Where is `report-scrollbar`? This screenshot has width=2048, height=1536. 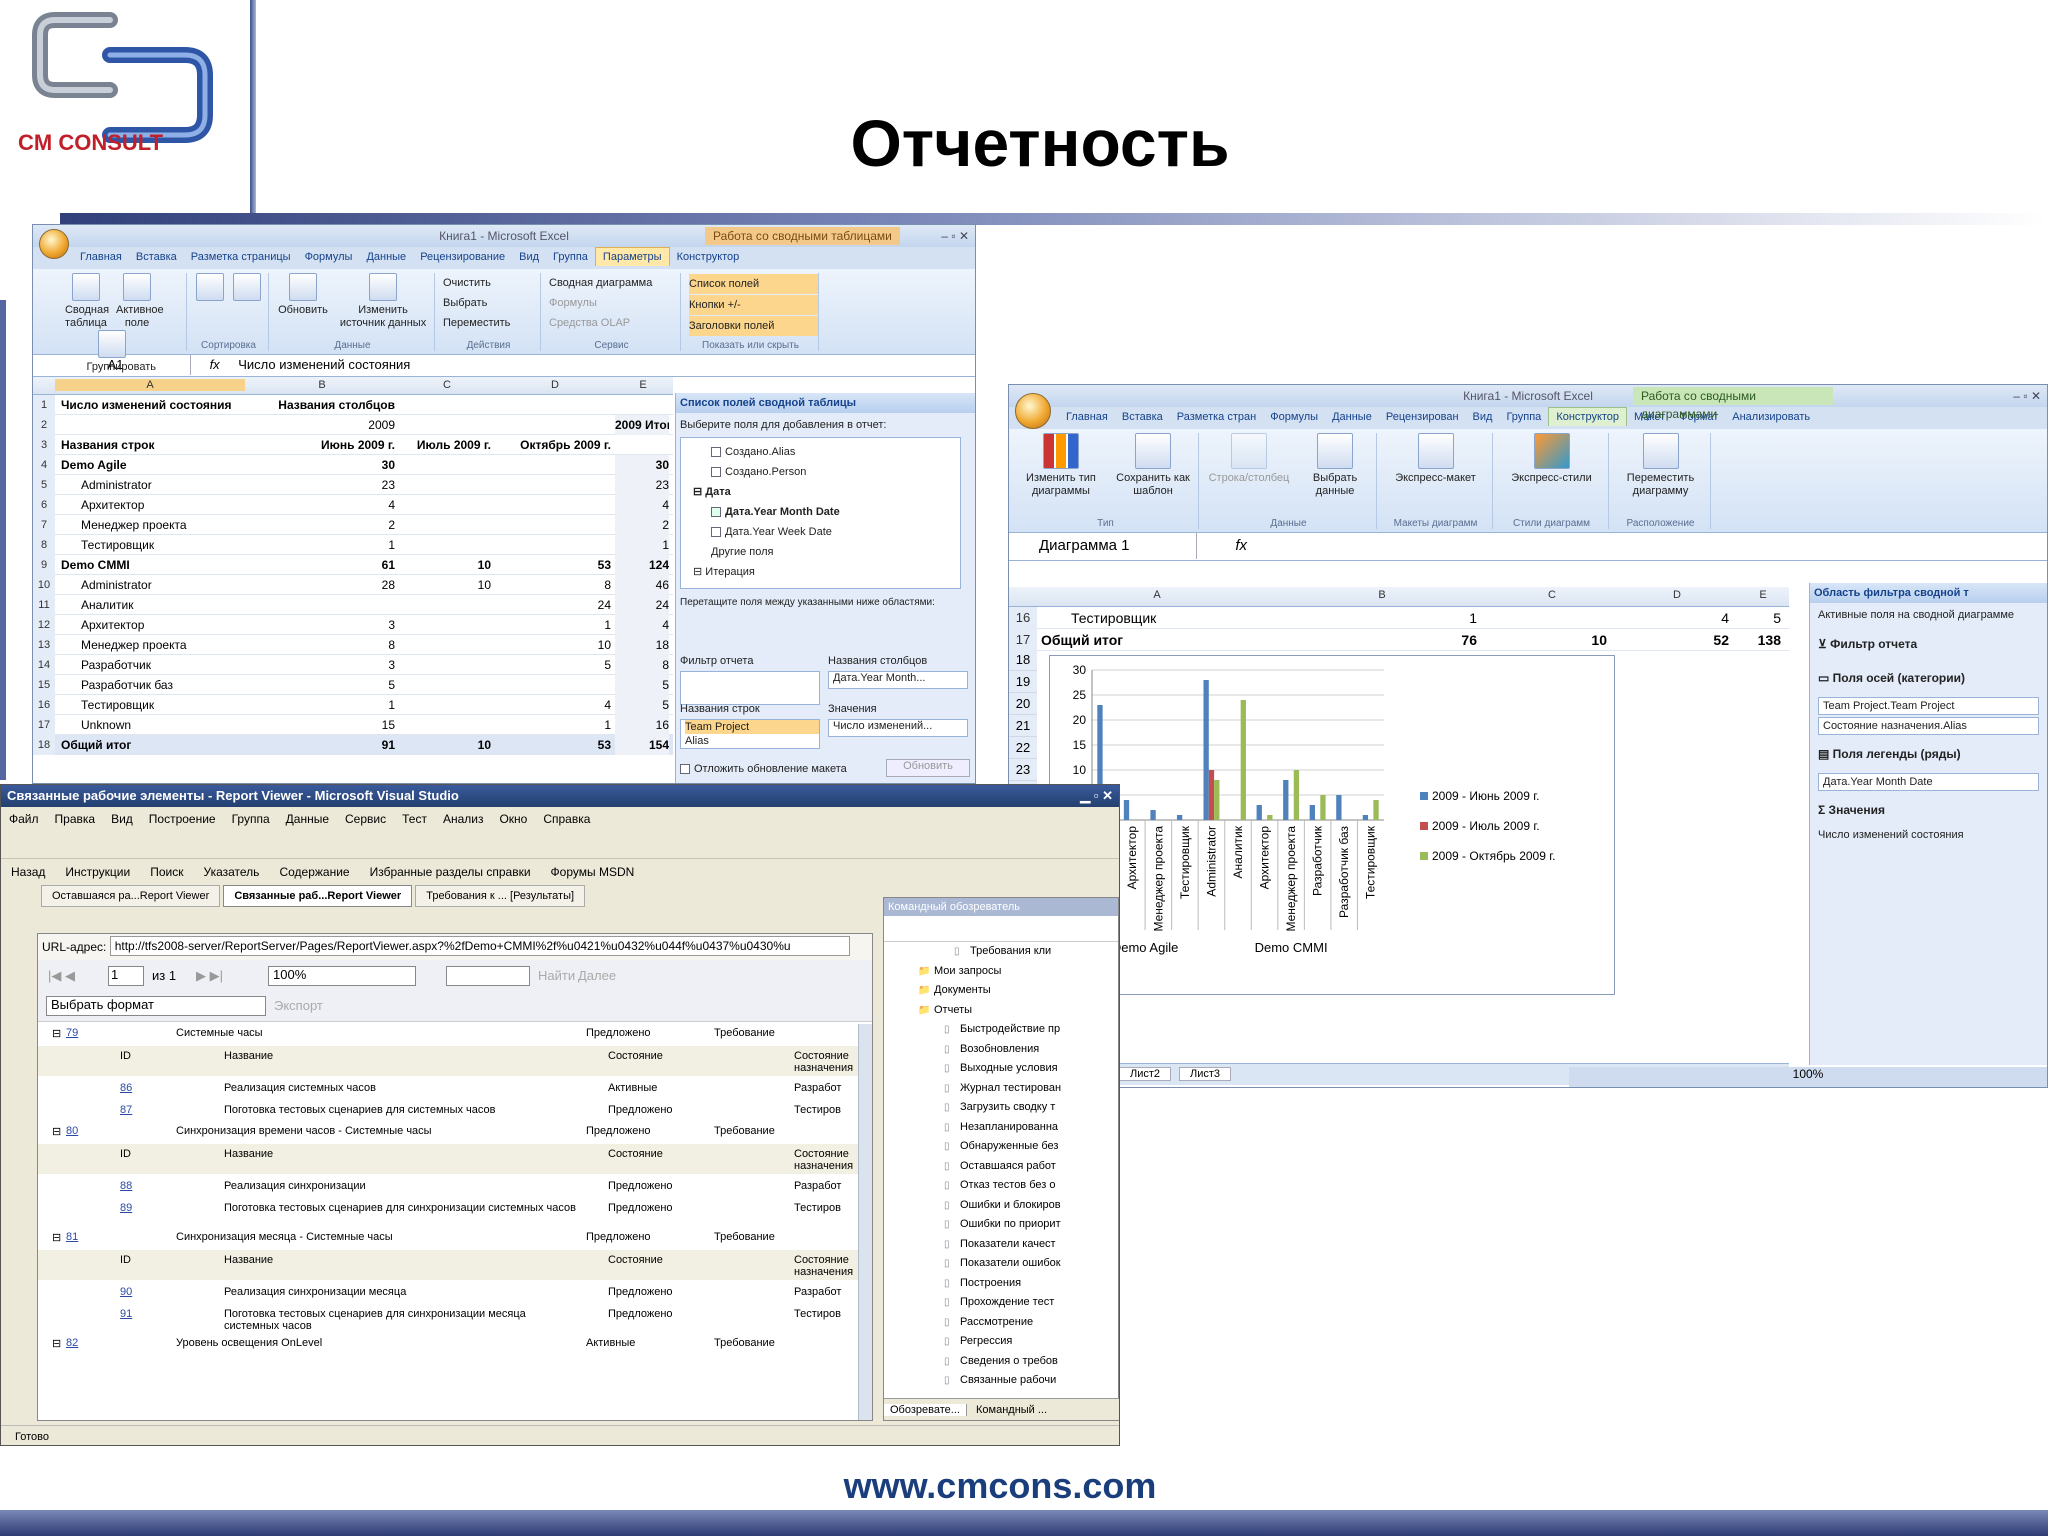 report-scrollbar is located at coordinates (865, 1222).